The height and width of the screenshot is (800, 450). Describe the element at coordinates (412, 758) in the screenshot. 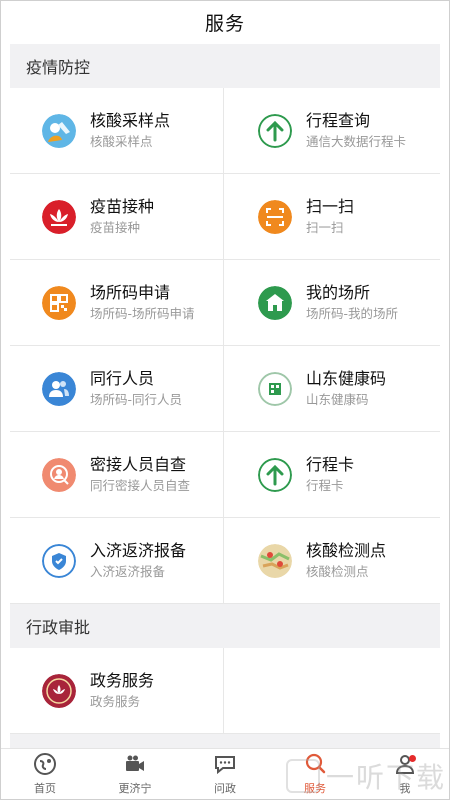

I see `notification-badge` at that location.